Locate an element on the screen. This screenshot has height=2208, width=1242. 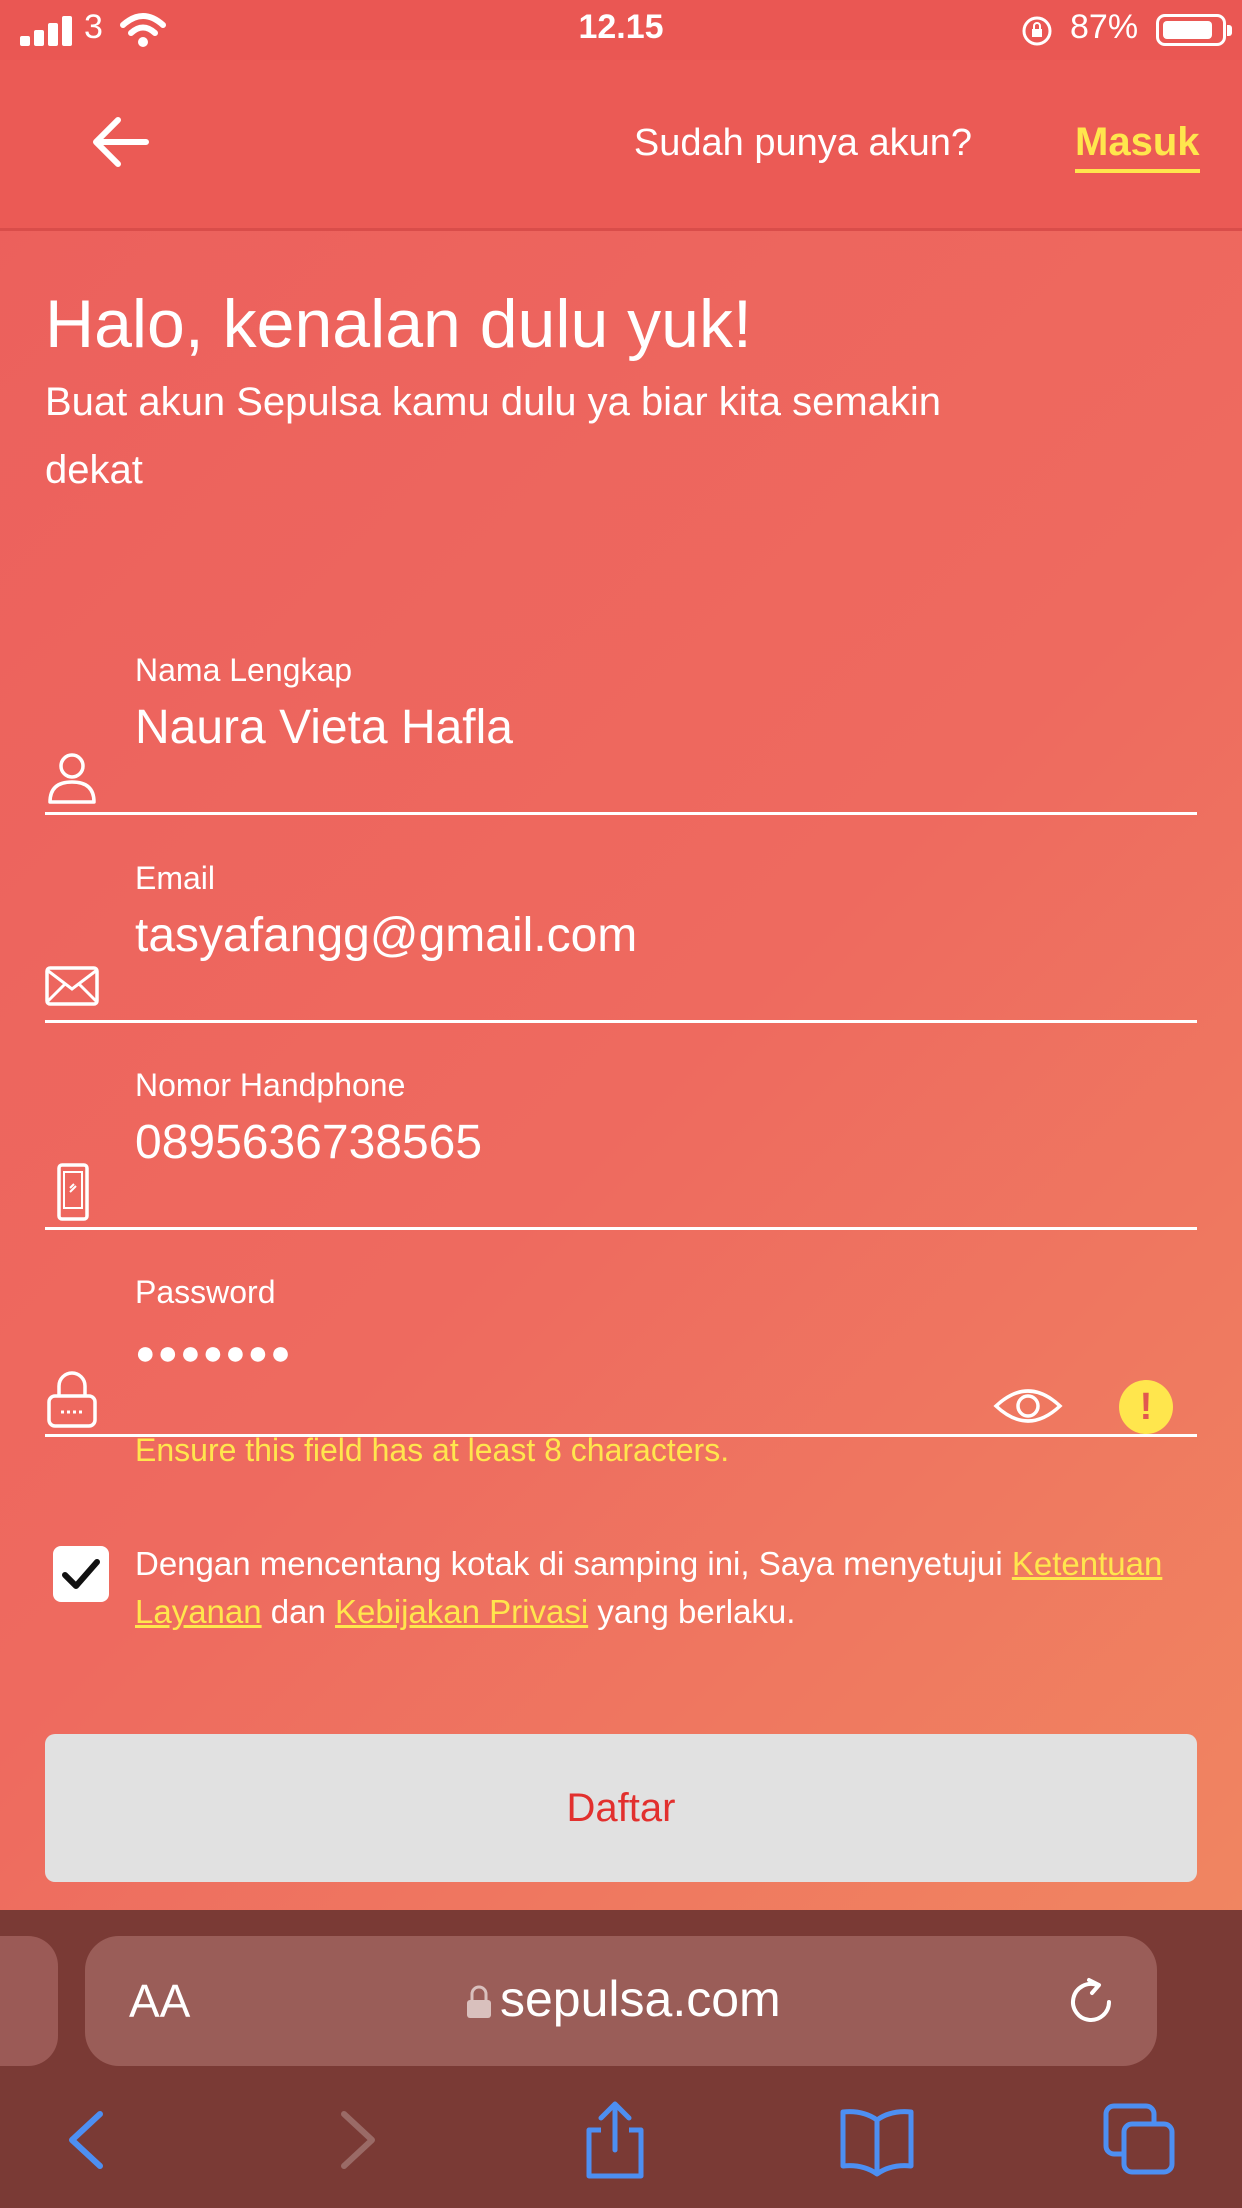
top-header: Sudah punya akun? Masuk is located at coordinates (621, 145).